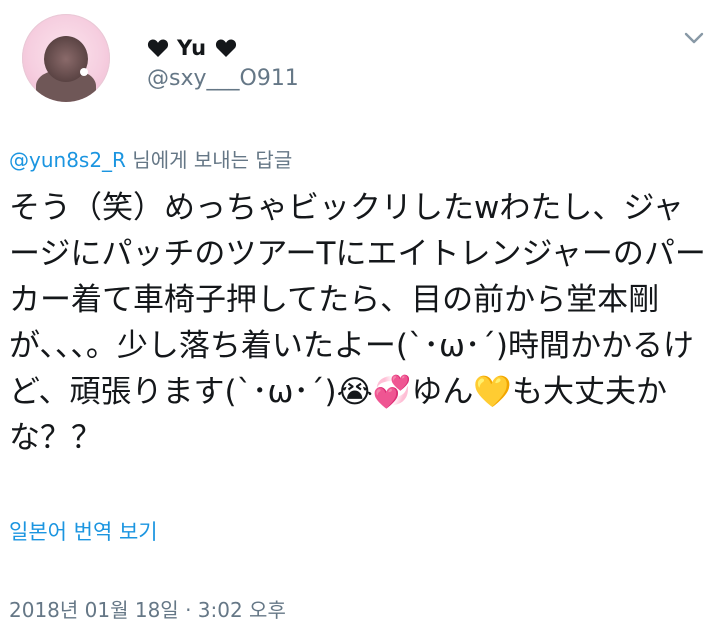  I want to click on display-name-text: Yu, so click(192, 48).